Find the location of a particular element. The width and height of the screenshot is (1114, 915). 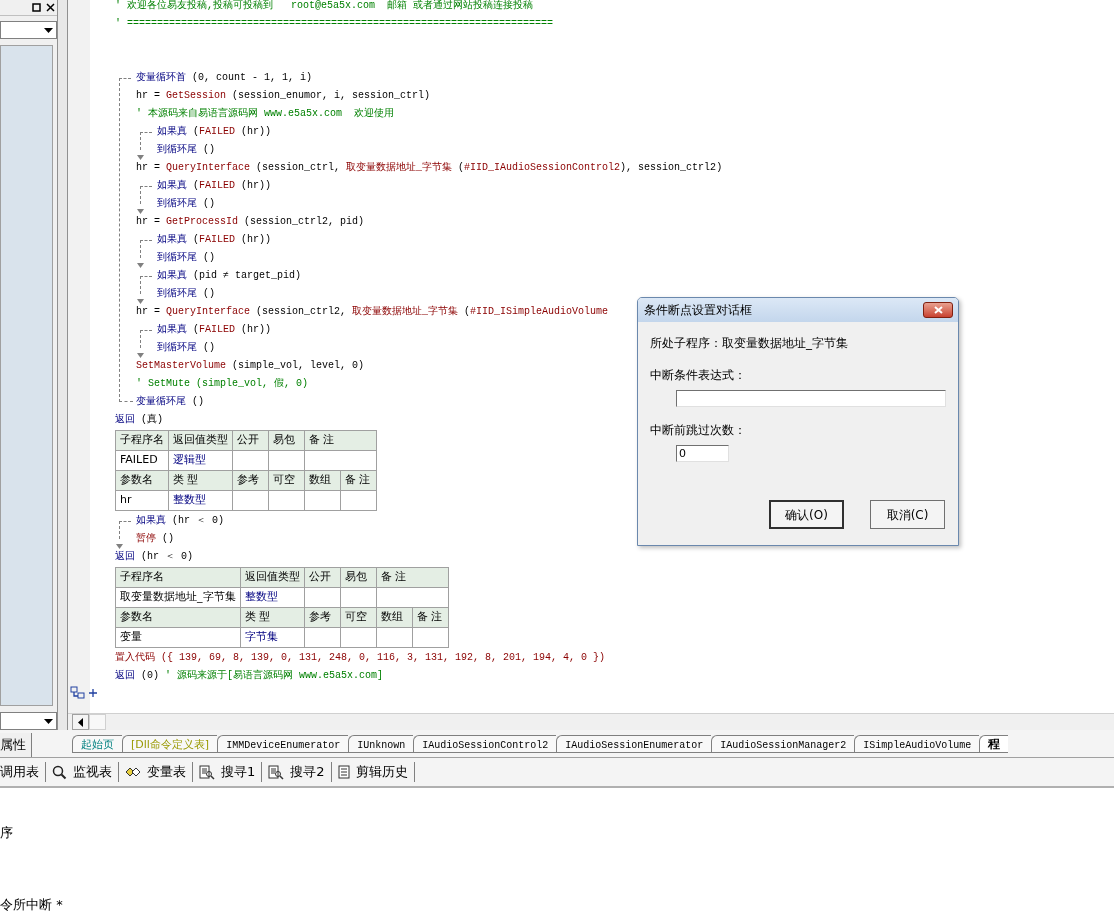

code-comment: ' 欢迎各位易友投稿,投稿可投稿到 root@e5a5x.com 邮箱 或者通过网站投稿连接投稿 is located at coordinates (324, 6).